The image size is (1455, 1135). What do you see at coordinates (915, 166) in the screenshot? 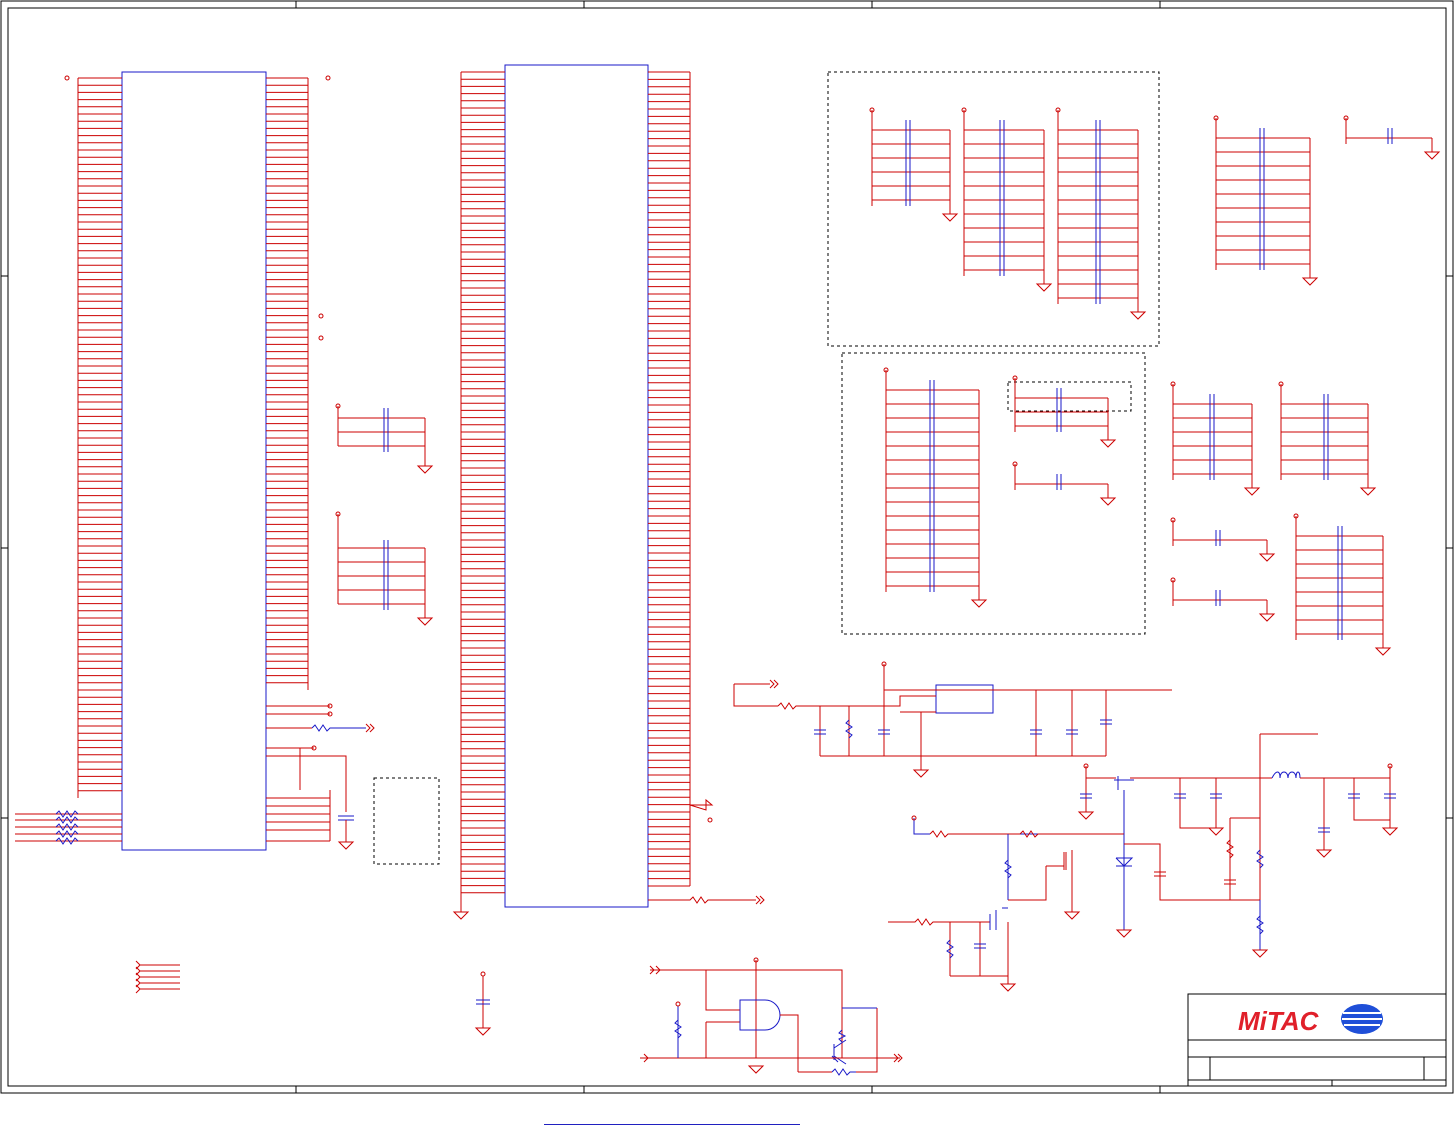
I see `cap-bank-g1-a` at bounding box center [915, 166].